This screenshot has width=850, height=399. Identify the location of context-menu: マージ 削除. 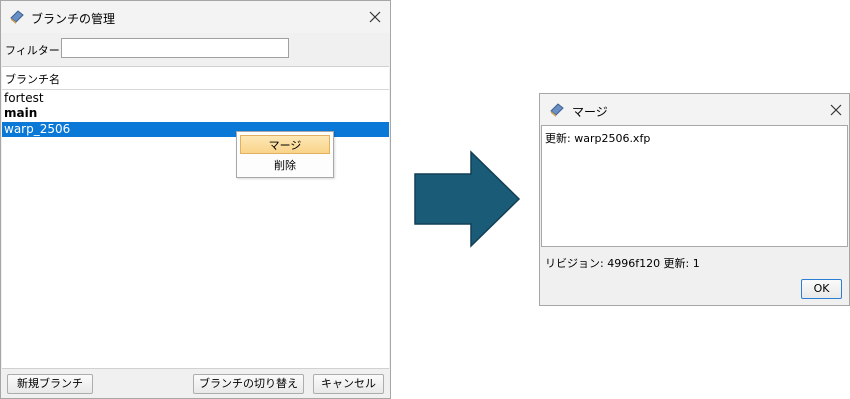
(285, 154).